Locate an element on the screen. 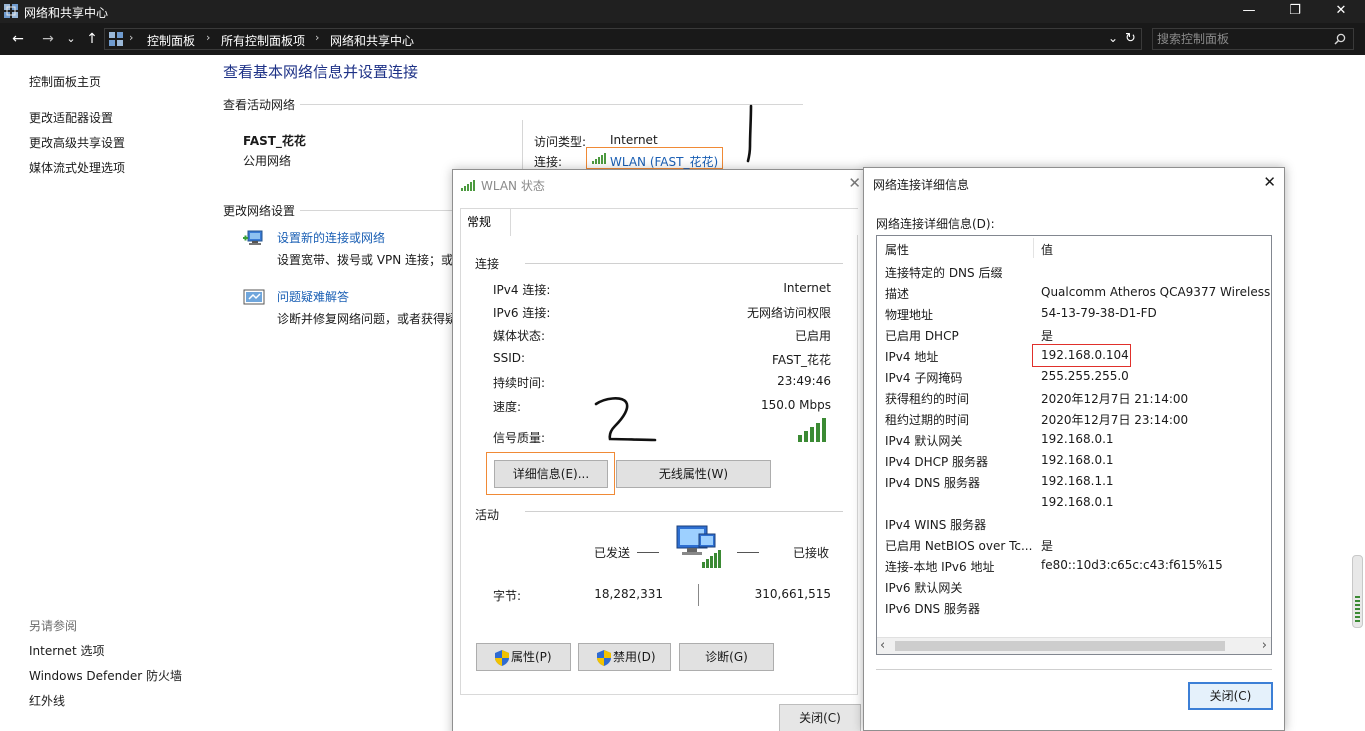 Image resolution: width=1365 pixels, height=731 pixels. detail-value: 是 is located at coordinates (1047, 336).